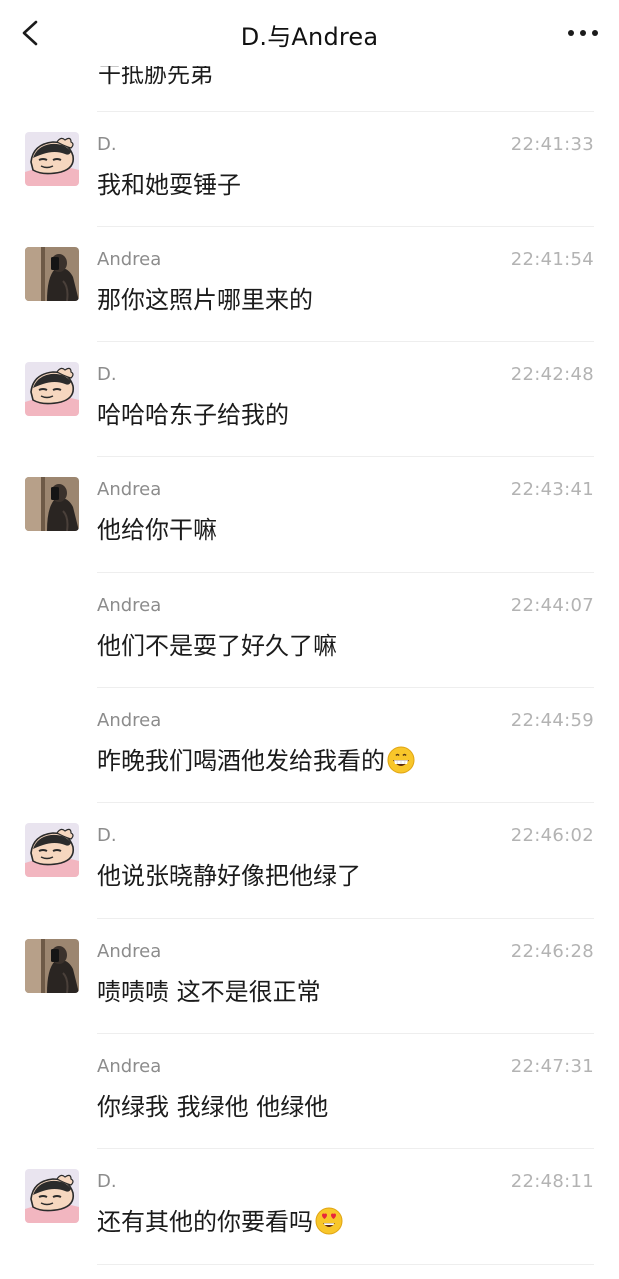  Describe the element at coordinates (157, 530) in the screenshot. I see `message-text: 他给你干嘛` at that location.